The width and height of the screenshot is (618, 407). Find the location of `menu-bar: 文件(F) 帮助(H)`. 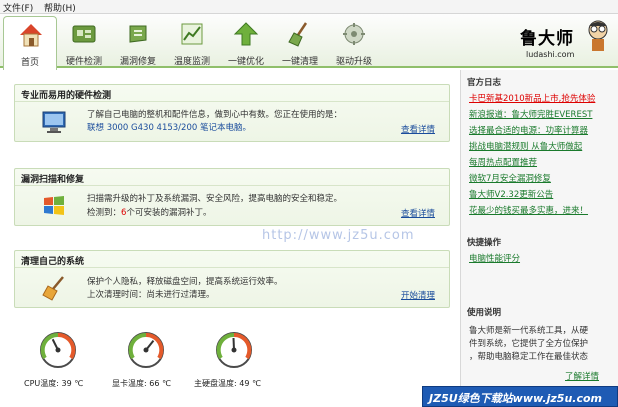

menu-bar: 文件(F) 帮助(H) is located at coordinates (309, 7).